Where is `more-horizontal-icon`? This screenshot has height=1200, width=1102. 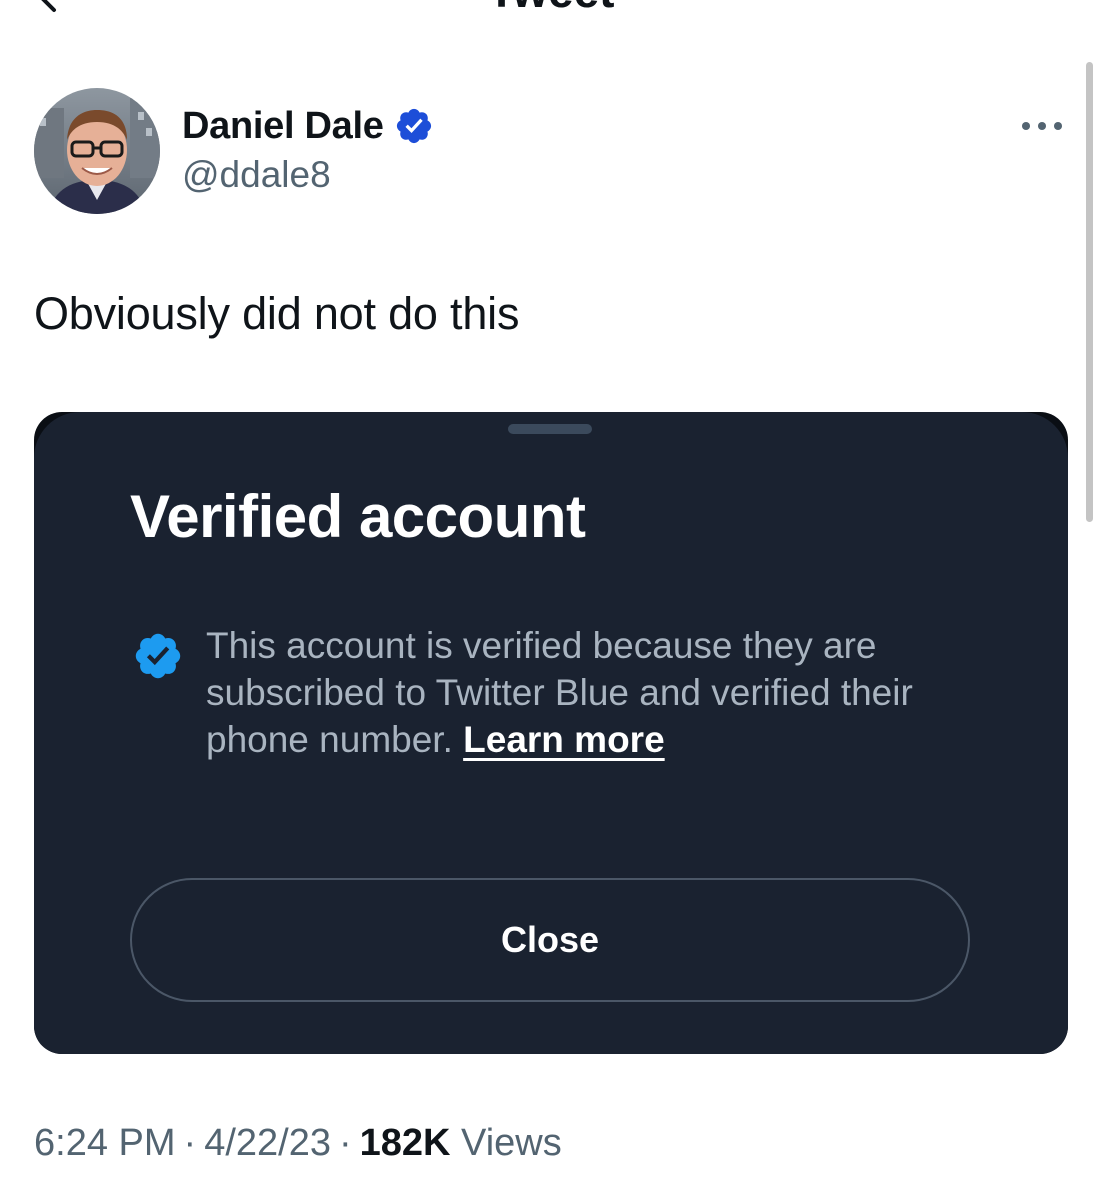
more-horizontal-icon is located at coordinates (1042, 126).